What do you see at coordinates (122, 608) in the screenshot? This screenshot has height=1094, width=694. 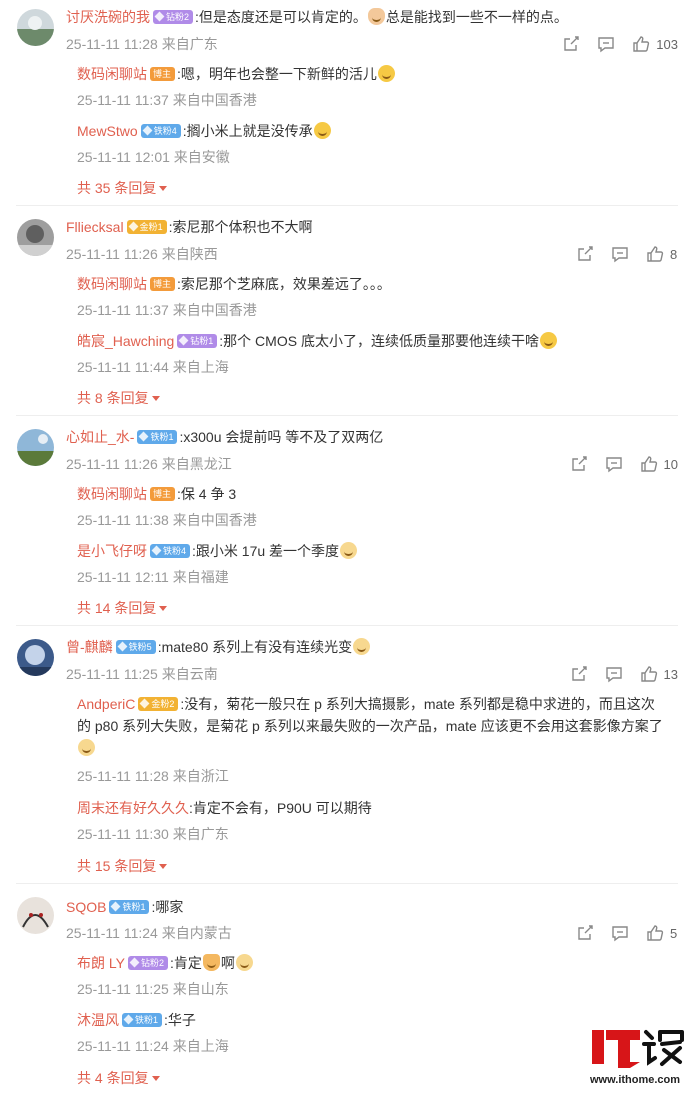 I see `more-replies-link: 共 14 条回复` at bounding box center [122, 608].